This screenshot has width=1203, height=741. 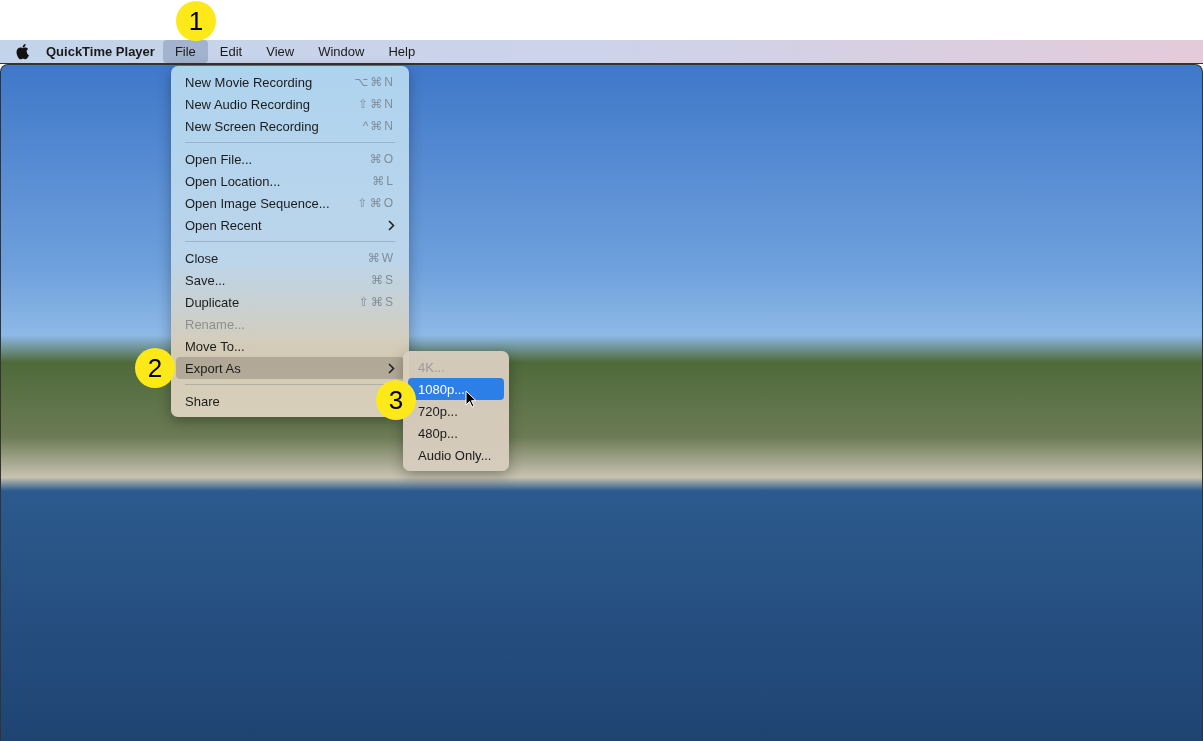 I want to click on menu-item: Open Location... ⌘L, so click(x=290, y=181).